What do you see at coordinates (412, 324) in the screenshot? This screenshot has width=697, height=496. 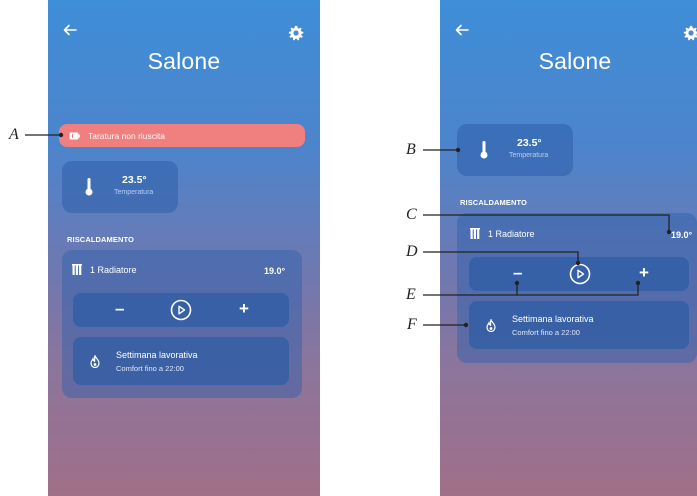 I see `callout-f: F` at bounding box center [412, 324].